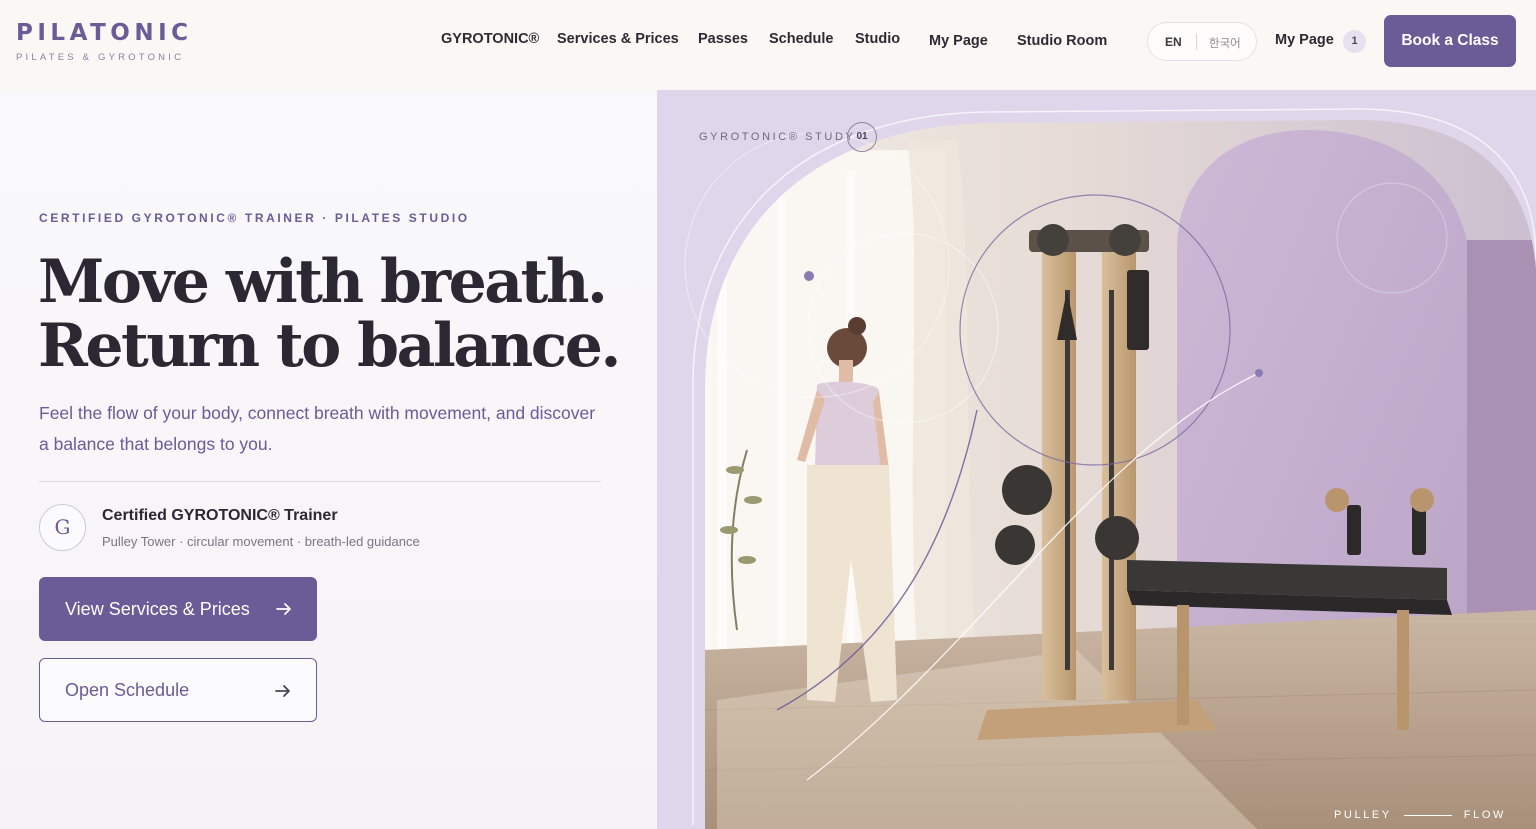  Describe the element at coordinates (62, 527) in the screenshot. I see `trainer-monogram: G` at that location.